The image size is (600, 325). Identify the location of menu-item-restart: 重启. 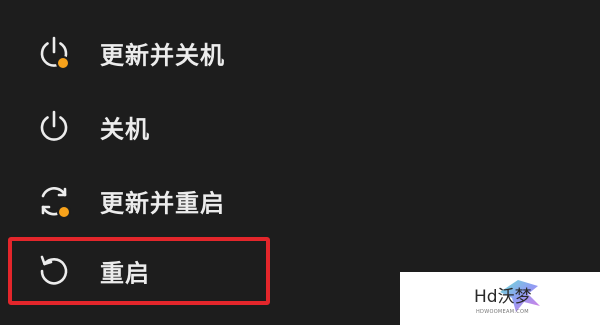
(139, 271).